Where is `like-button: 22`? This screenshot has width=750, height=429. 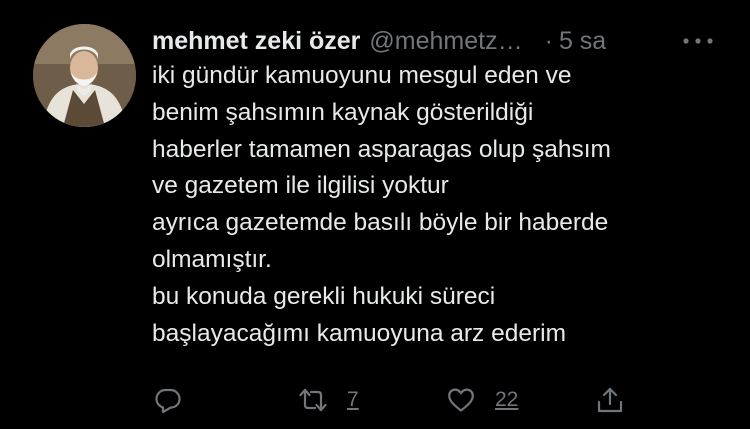 like-button: 22 is located at coordinates (482, 400).